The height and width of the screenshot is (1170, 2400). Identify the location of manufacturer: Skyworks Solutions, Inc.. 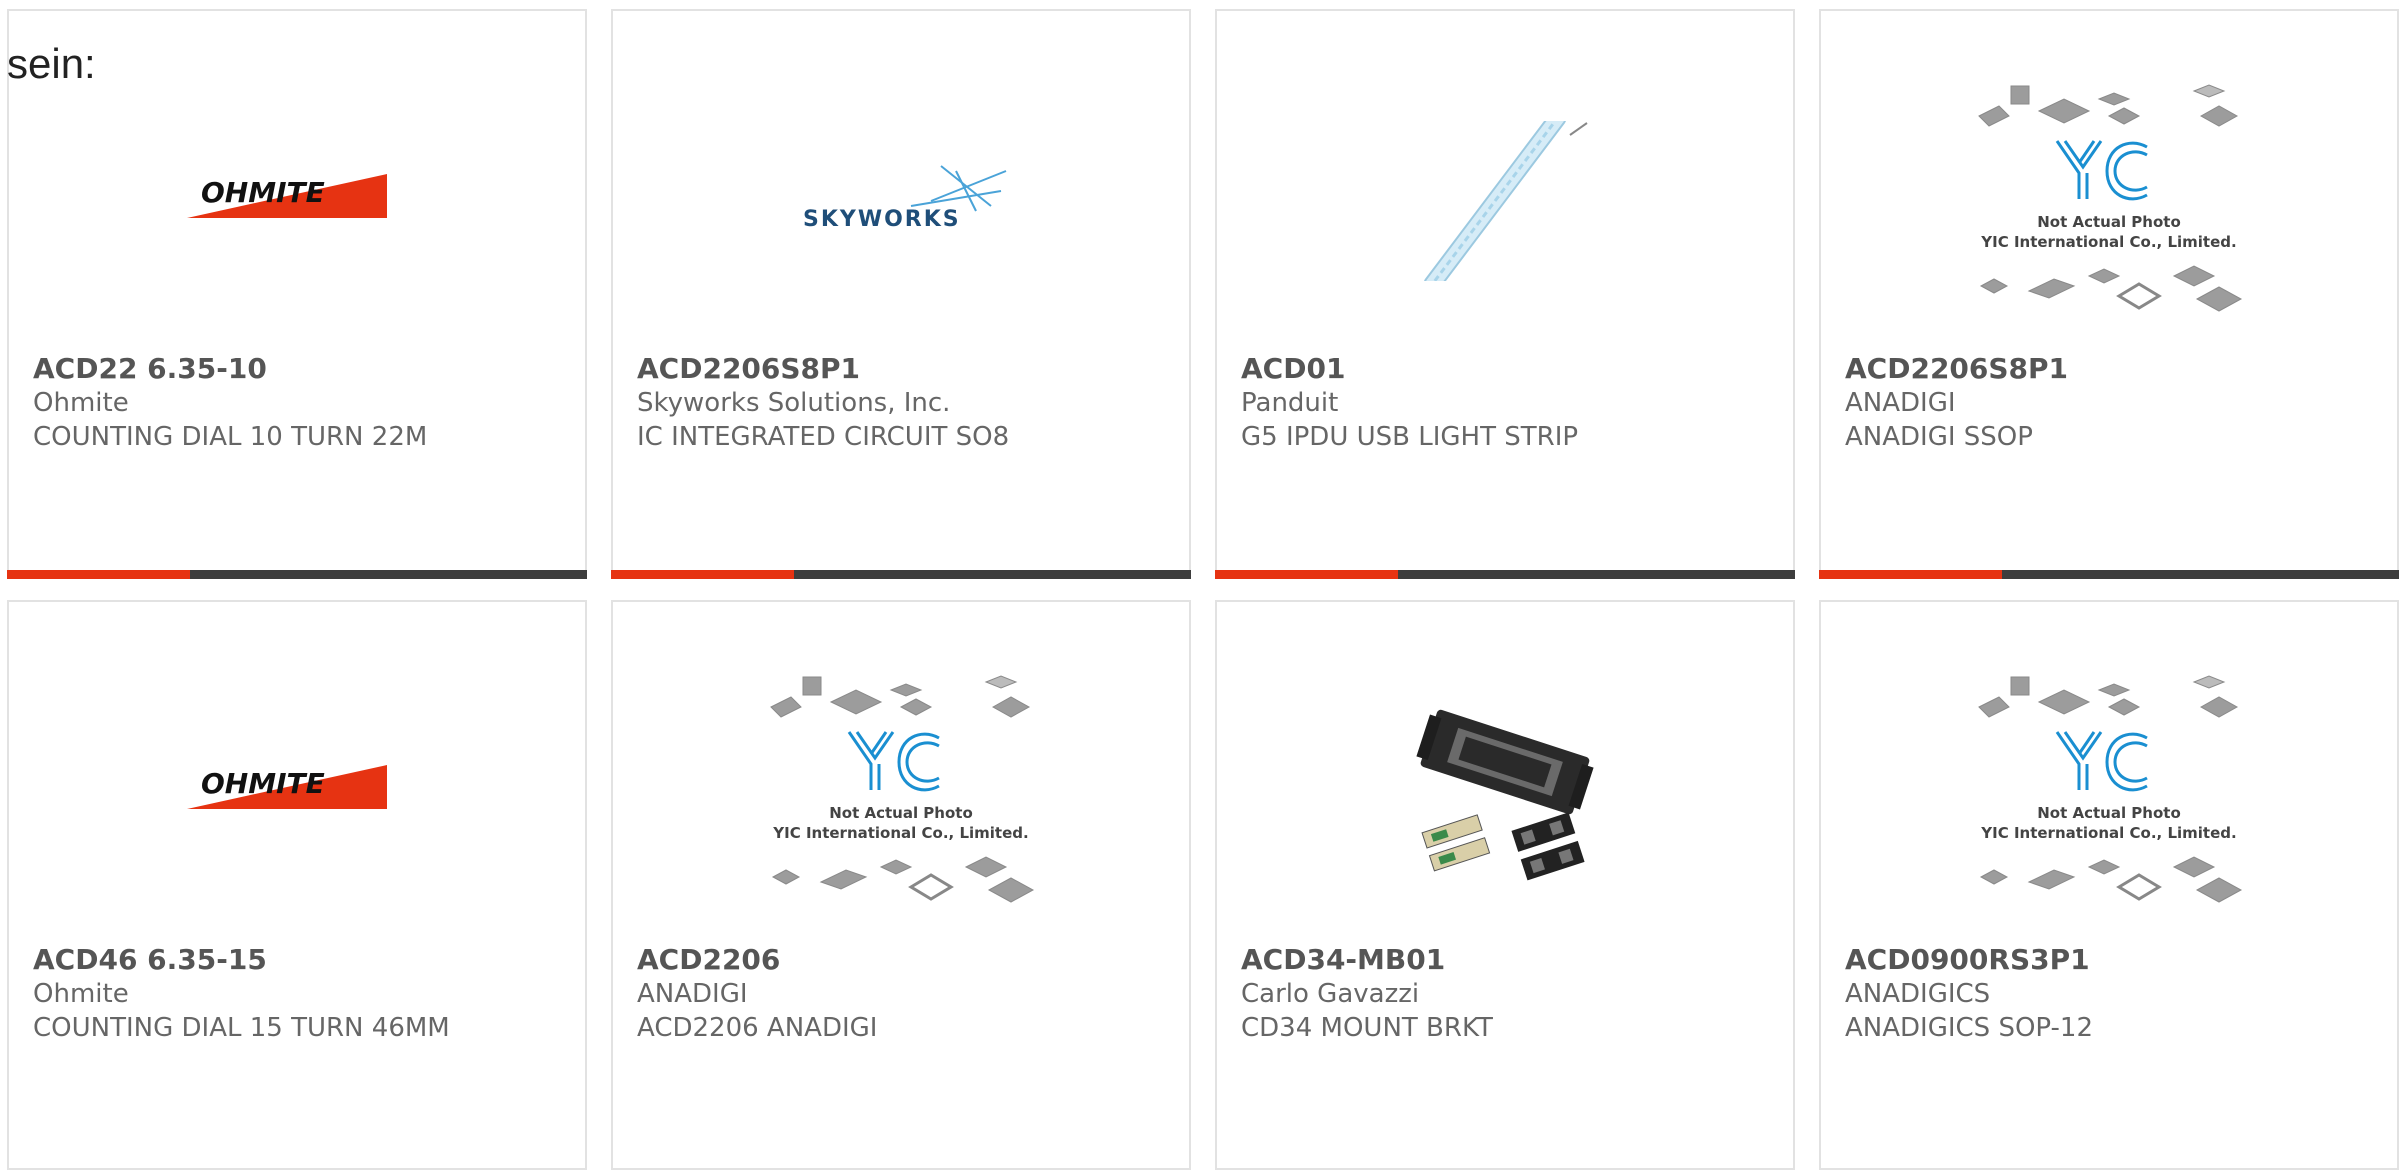
(794, 403).